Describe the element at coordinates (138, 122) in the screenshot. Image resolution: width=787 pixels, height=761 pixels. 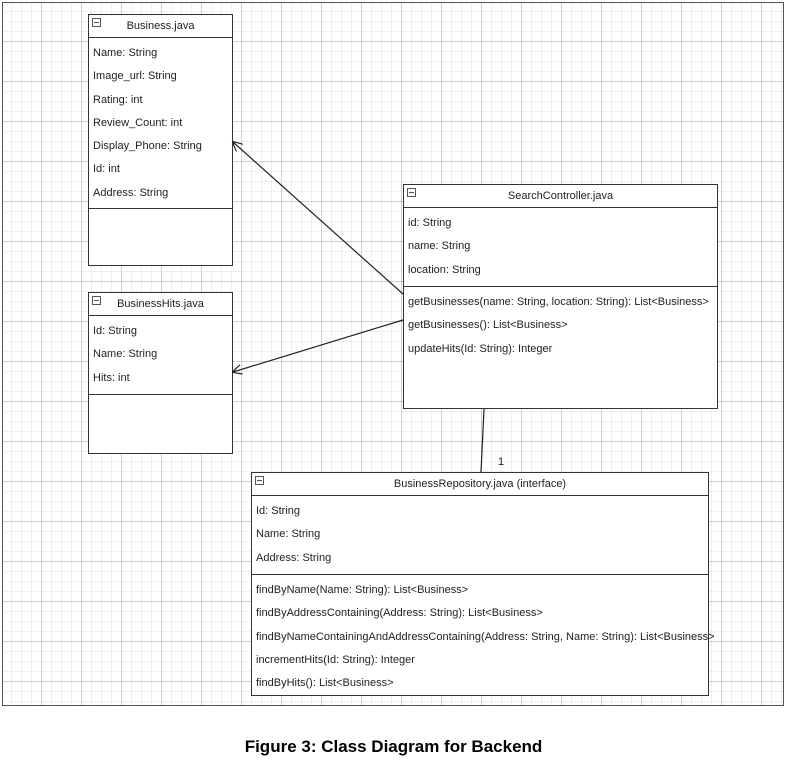
I see `attribute: Review_Count: int` at that location.